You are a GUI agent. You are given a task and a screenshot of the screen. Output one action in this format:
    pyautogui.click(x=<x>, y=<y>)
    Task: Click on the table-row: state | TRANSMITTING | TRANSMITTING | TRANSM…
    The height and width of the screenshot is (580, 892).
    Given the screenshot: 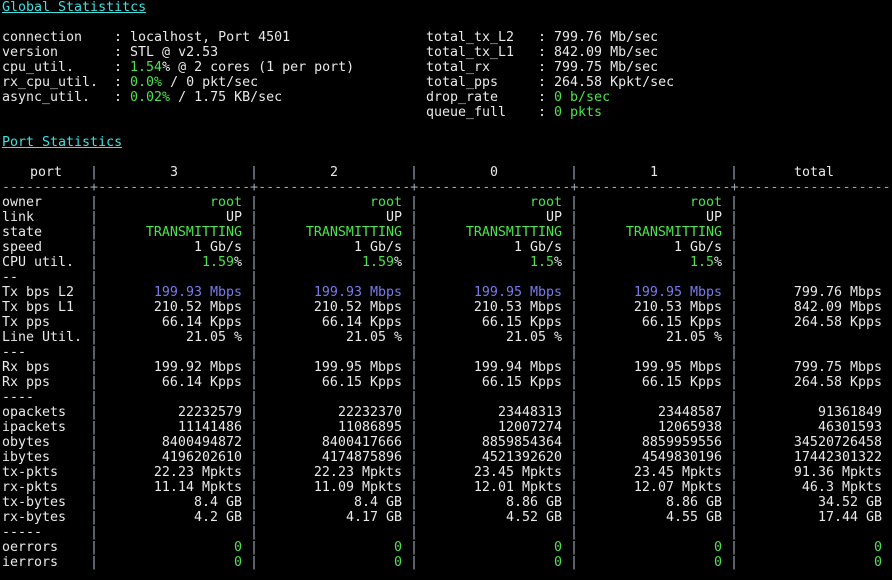 What is the action you would take?
    pyautogui.click(x=446, y=232)
    